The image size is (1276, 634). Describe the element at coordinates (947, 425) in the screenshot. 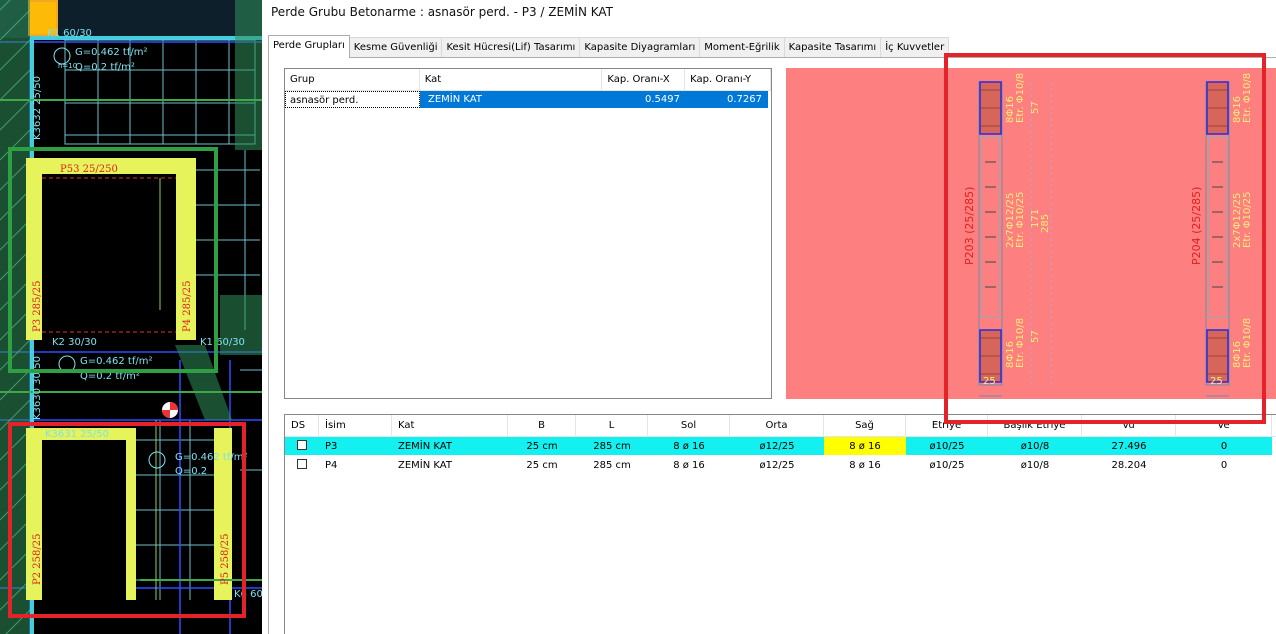

I see `header-etriye: Etriye` at that location.